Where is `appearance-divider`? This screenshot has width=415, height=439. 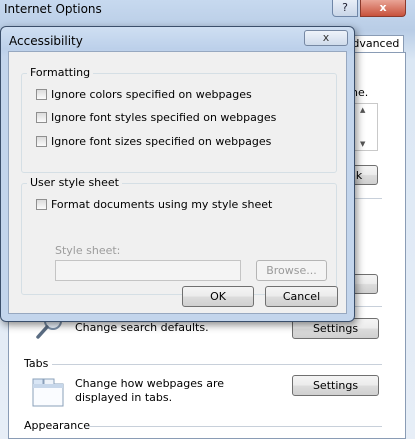 appearance-divider is located at coordinates (234, 426).